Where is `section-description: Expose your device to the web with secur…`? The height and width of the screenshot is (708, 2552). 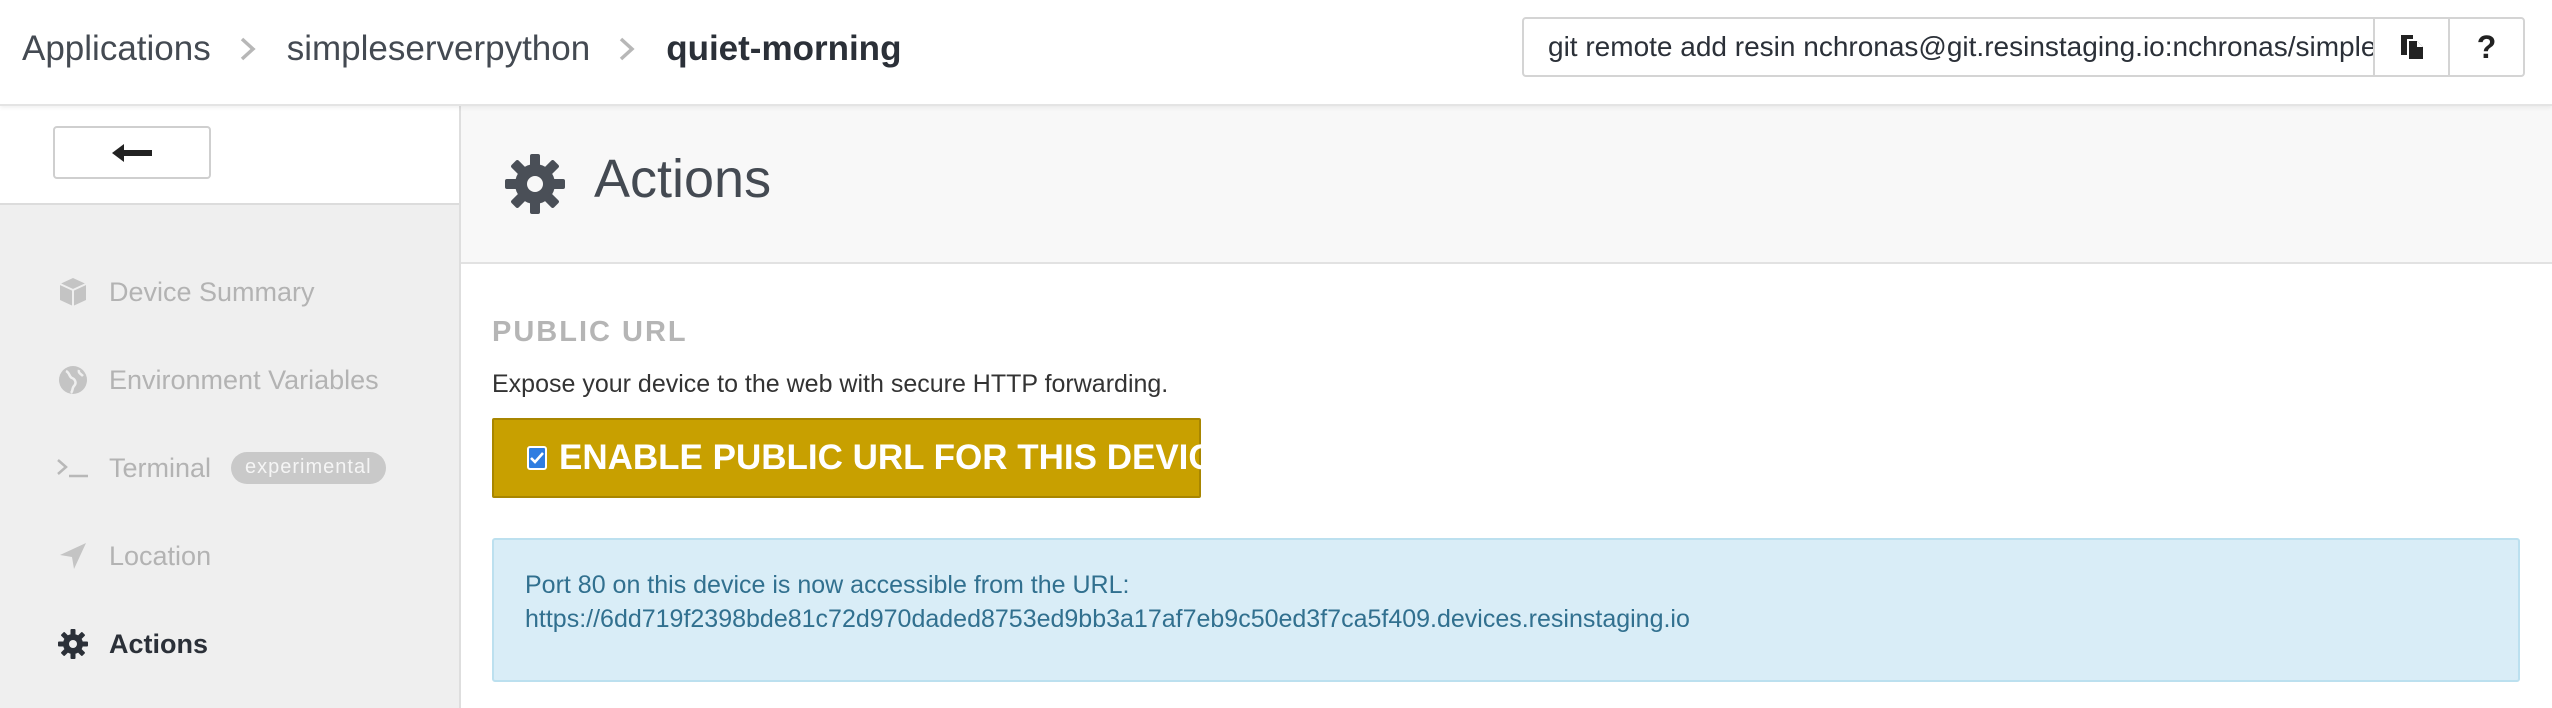 section-description: Expose your device to the web with secur… is located at coordinates (830, 384).